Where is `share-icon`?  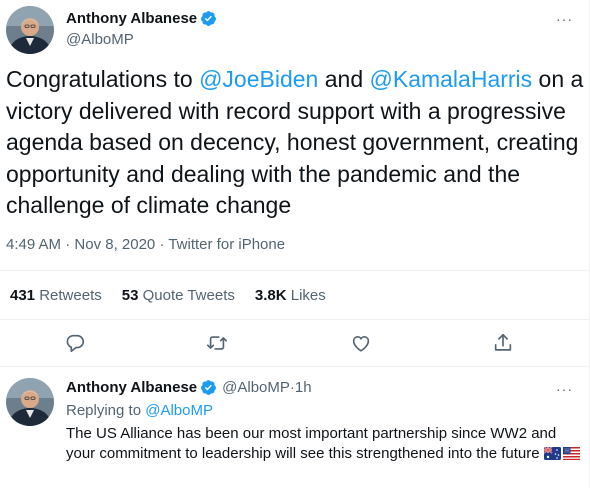 share-icon is located at coordinates (503, 342).